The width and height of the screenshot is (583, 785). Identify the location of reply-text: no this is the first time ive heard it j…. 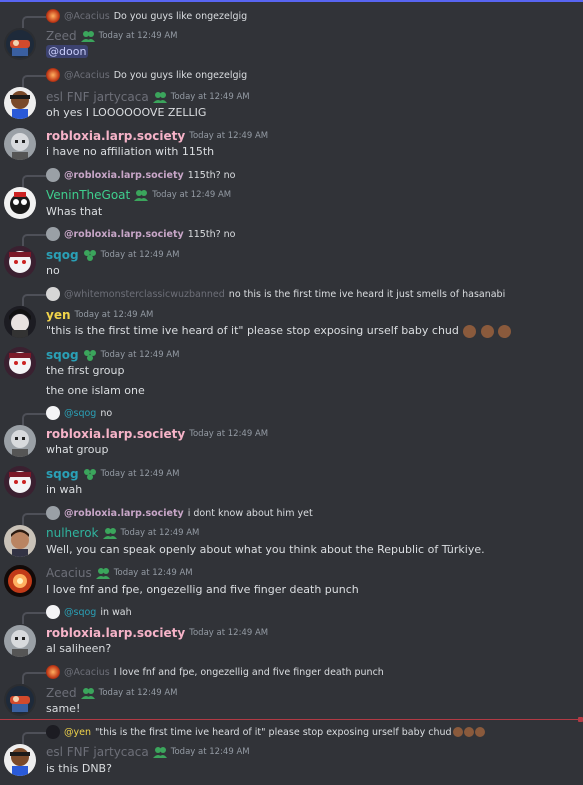
(367, 294).